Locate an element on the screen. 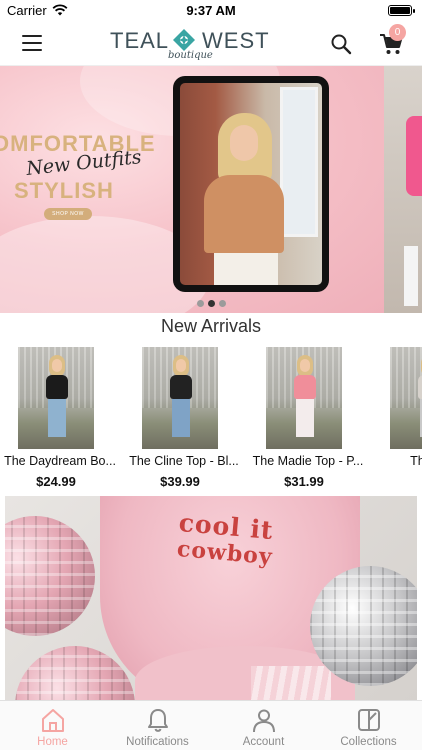  logo-word-left: TEAL is located at coordinates (140, 40).